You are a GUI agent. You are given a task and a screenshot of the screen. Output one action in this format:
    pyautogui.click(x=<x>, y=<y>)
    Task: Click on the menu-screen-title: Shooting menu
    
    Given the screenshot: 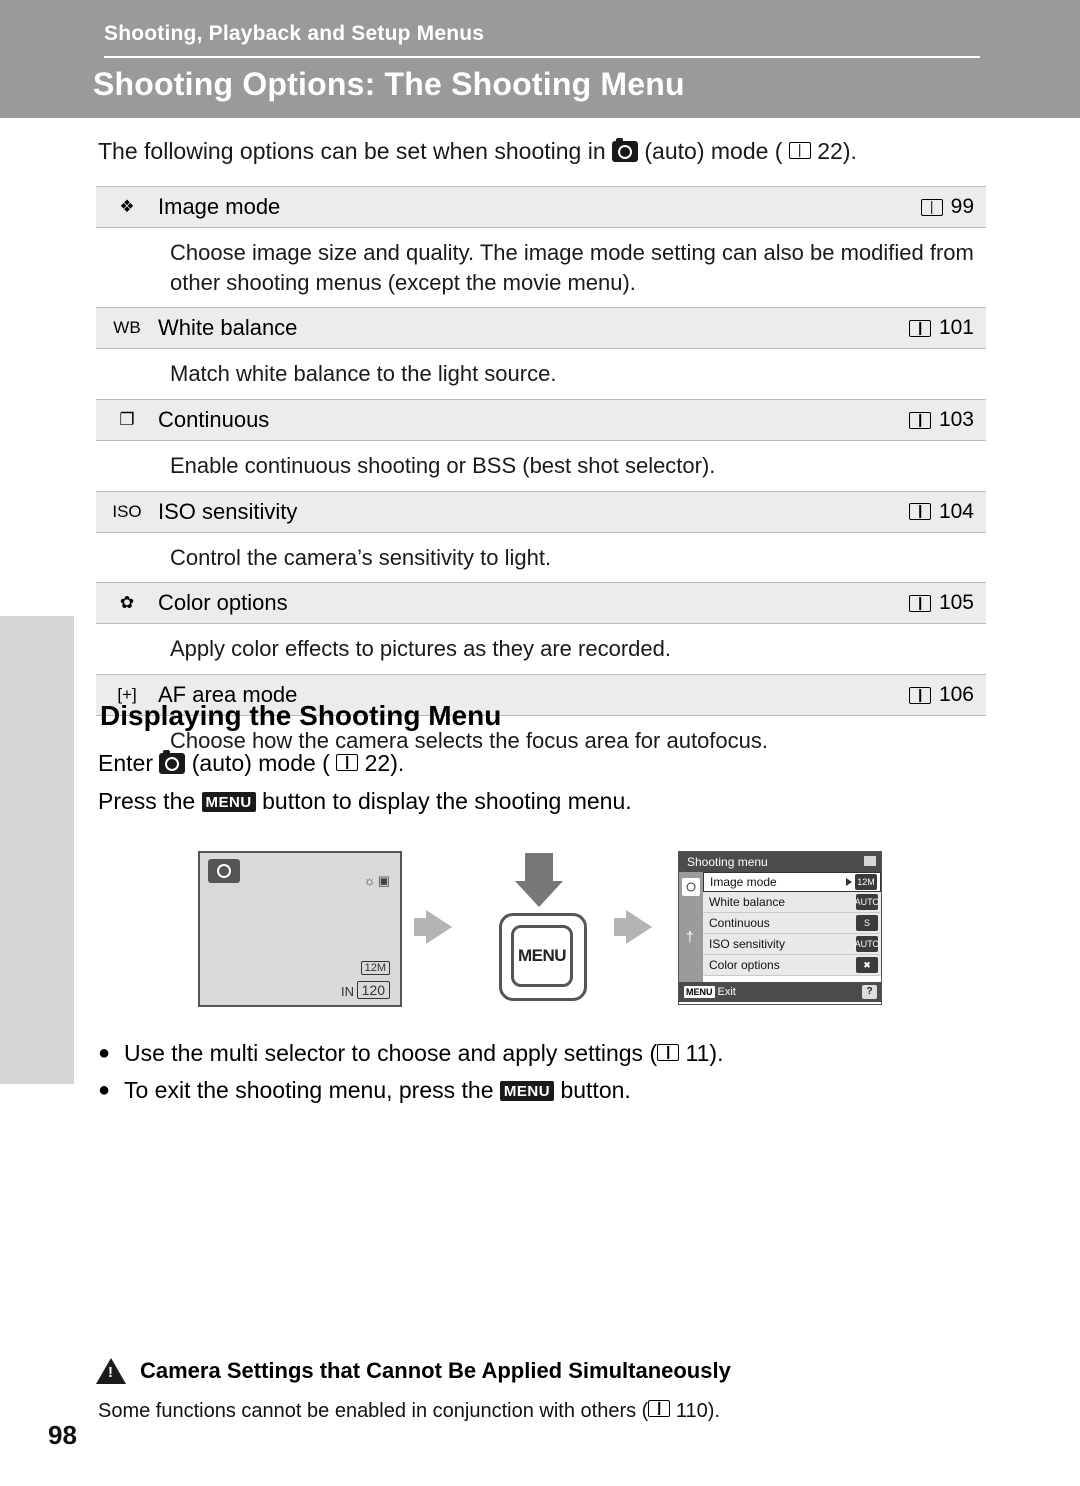 What is the action you would take?
    pyautogui.click(x=727, y=862)
    